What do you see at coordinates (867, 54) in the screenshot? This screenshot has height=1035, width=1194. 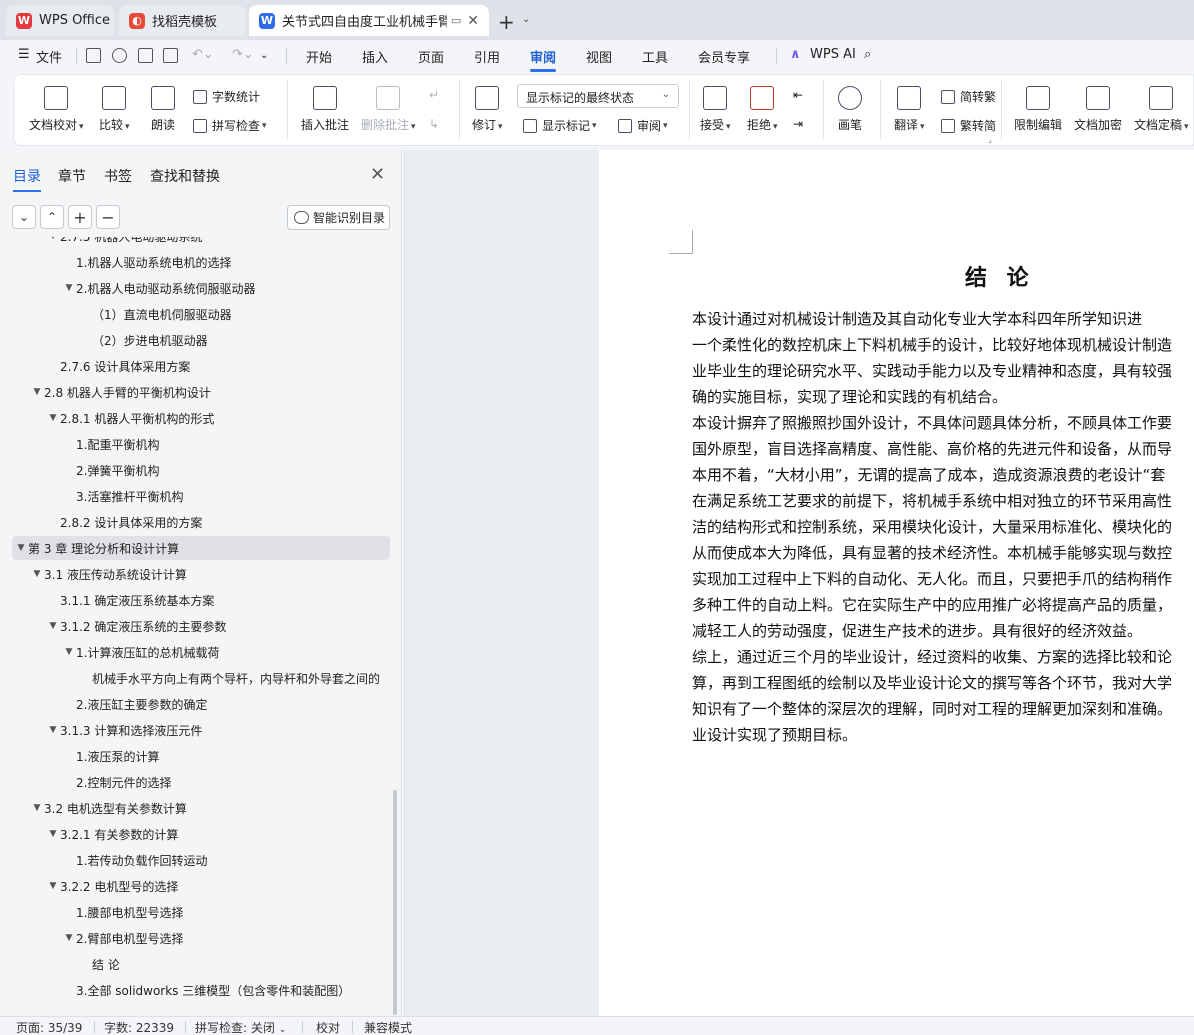 I see `search-icon: ⌕` at bounding box center [867, 54].